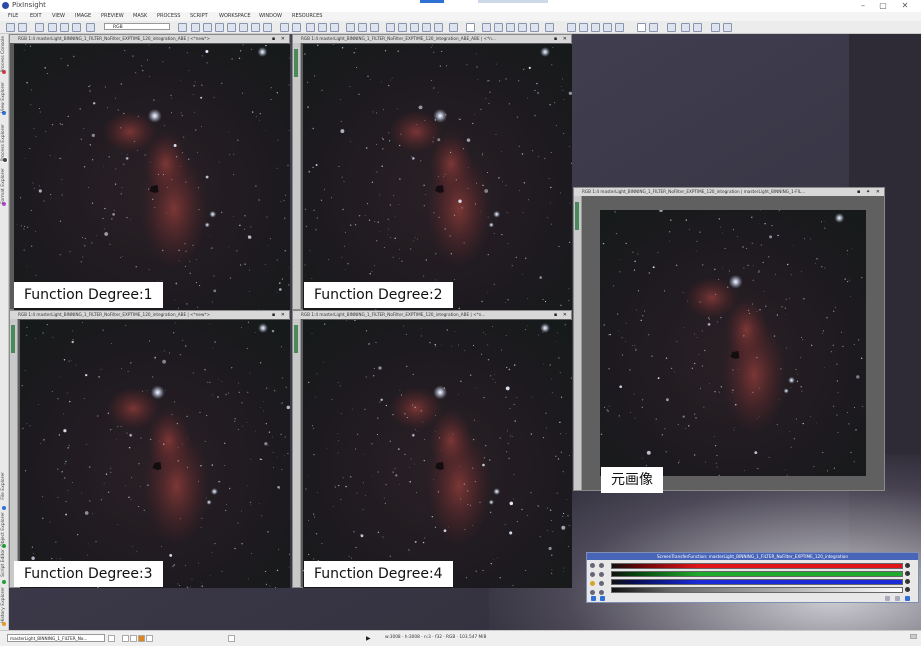 The image size is (921, 646). Describe the element at coordinates (255, 27) in the screenshot. I see `preview-icon` at that location.